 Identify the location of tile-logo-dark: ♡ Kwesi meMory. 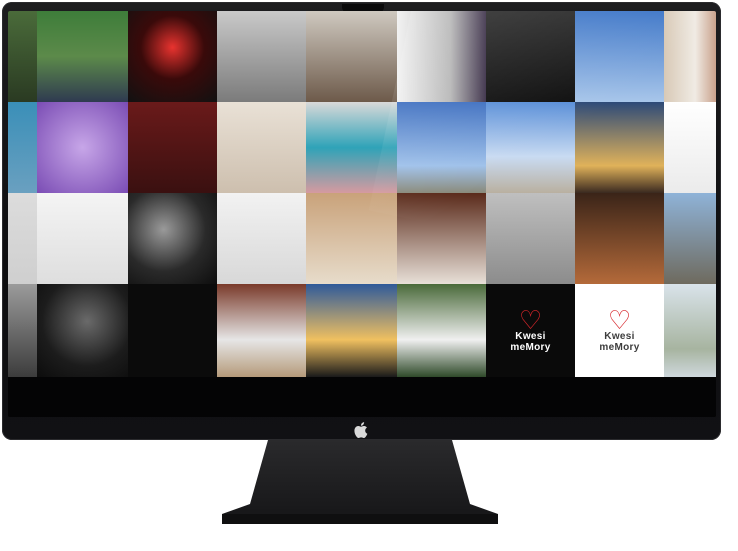
(530, 330).